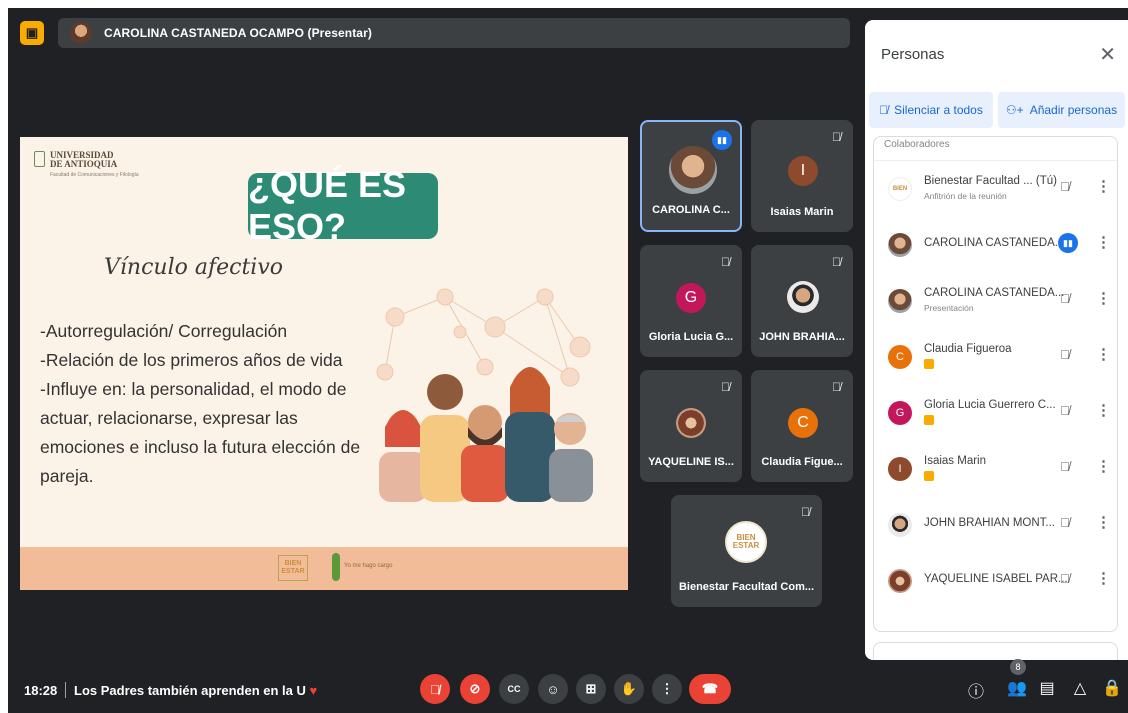 The width and height of the screenshot is (1128, 713). What do you see at coordinates (1080, 688) in the screenshot?
I see `activities-icon: △` at bounding box center [1080, 688].